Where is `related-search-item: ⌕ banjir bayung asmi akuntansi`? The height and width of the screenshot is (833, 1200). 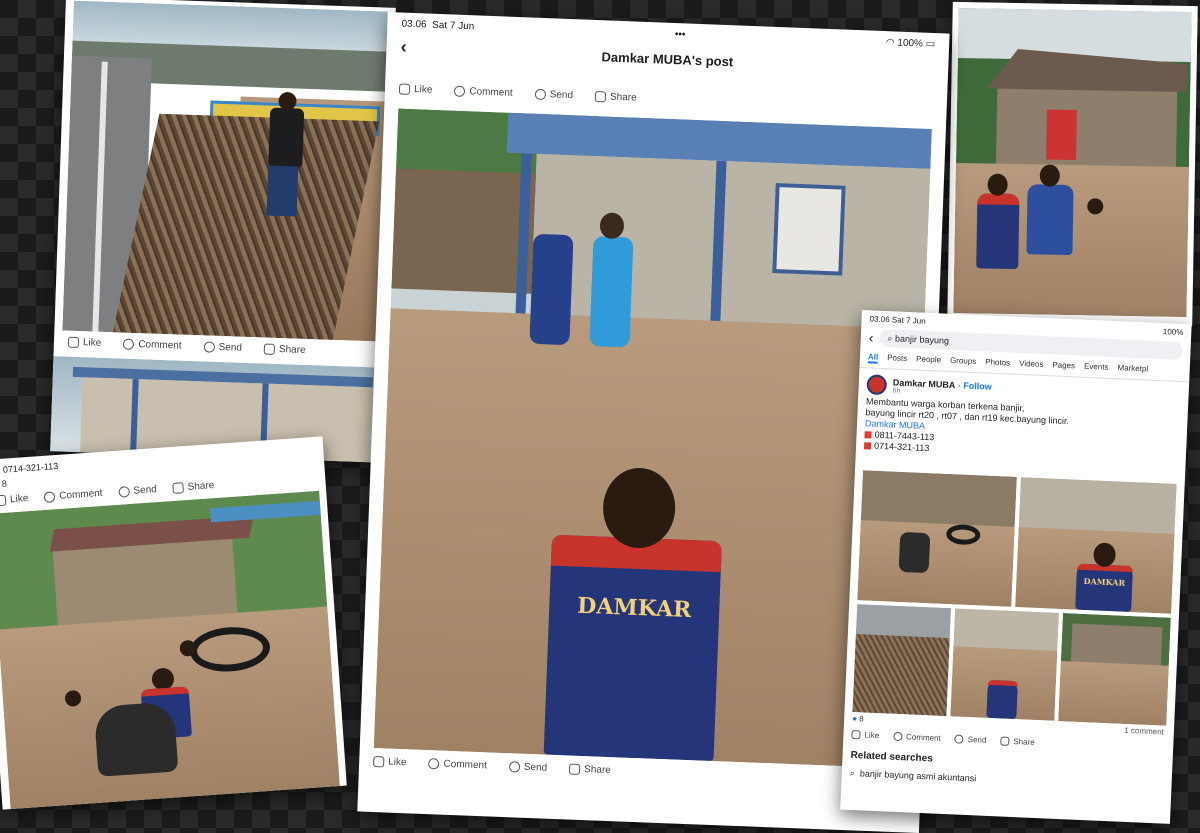
related-search-item: ⌕ banjir bayung asmi akuntansi is located at coordinates (913, 776).